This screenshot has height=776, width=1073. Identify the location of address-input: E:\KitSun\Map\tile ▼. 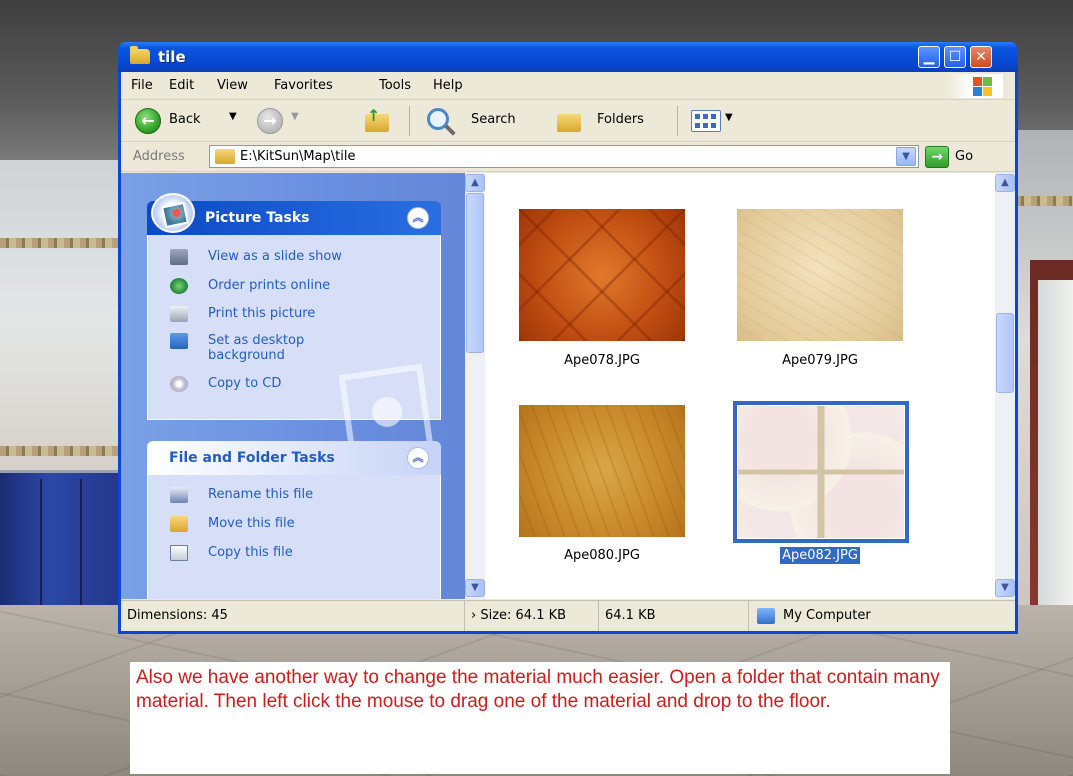
(564, 156).